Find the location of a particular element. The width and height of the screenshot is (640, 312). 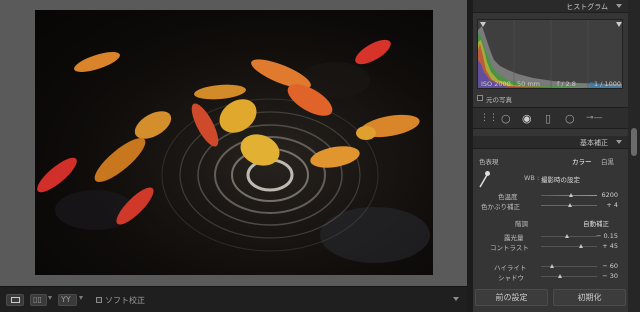

shadows-value: − 30 is located at coordinates (610, 276).